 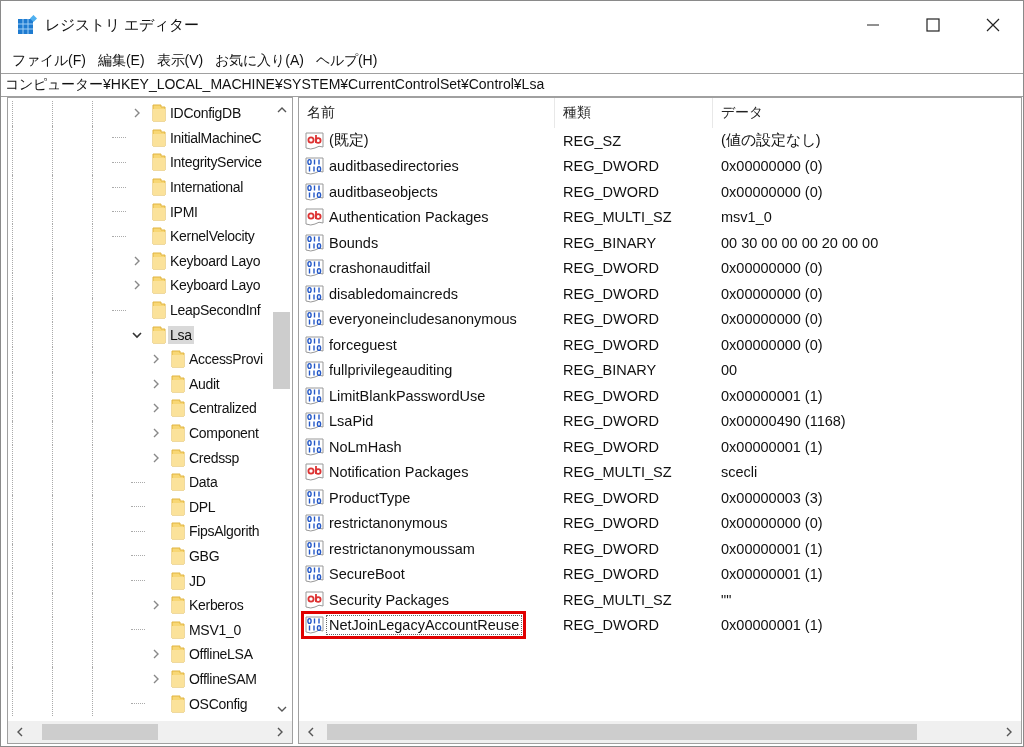 What do you see at coordinates (207, 187) in the screenshot?
I see `tree-item: International` at bounding box center [207, 187].